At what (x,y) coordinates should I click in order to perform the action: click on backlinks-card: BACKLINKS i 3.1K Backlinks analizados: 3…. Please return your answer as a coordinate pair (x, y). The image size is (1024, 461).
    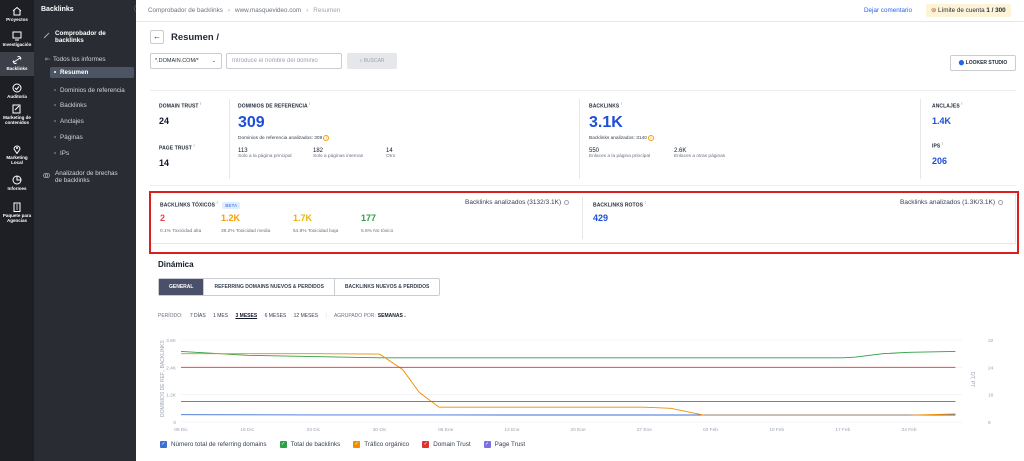
    Looking at the image, I should click on (754, 149).